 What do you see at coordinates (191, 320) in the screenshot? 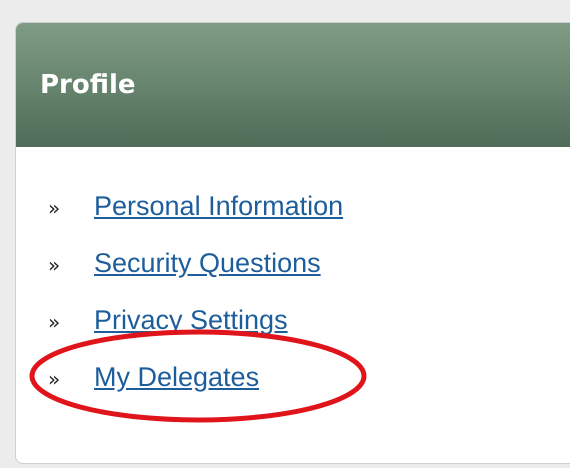
I see `profile-link: Privacy Settings` at bounding box center [191, 320].